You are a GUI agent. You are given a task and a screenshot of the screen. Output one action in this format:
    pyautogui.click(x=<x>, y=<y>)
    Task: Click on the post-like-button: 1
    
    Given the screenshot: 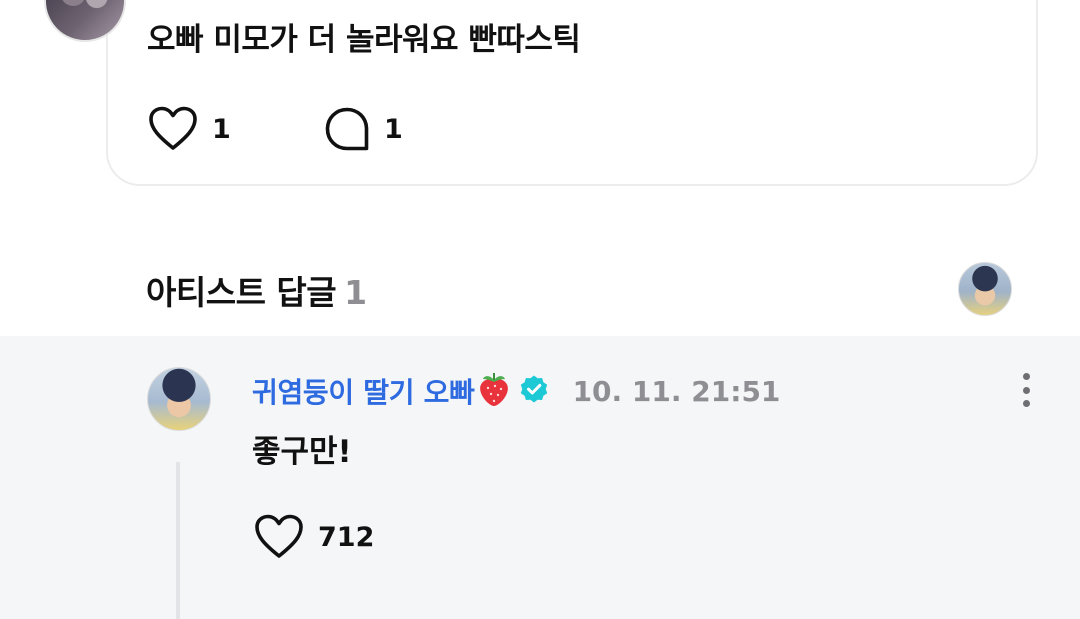 What is the action you would take?
    pyautogui.click(x=189, y=129)
    